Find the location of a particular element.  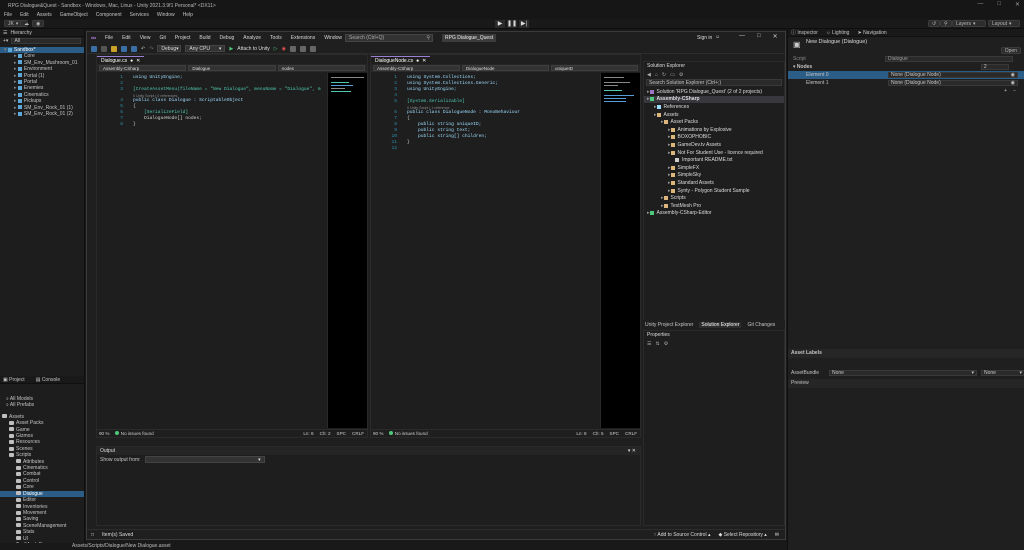

save-icon is located at coordinates (124, 48).